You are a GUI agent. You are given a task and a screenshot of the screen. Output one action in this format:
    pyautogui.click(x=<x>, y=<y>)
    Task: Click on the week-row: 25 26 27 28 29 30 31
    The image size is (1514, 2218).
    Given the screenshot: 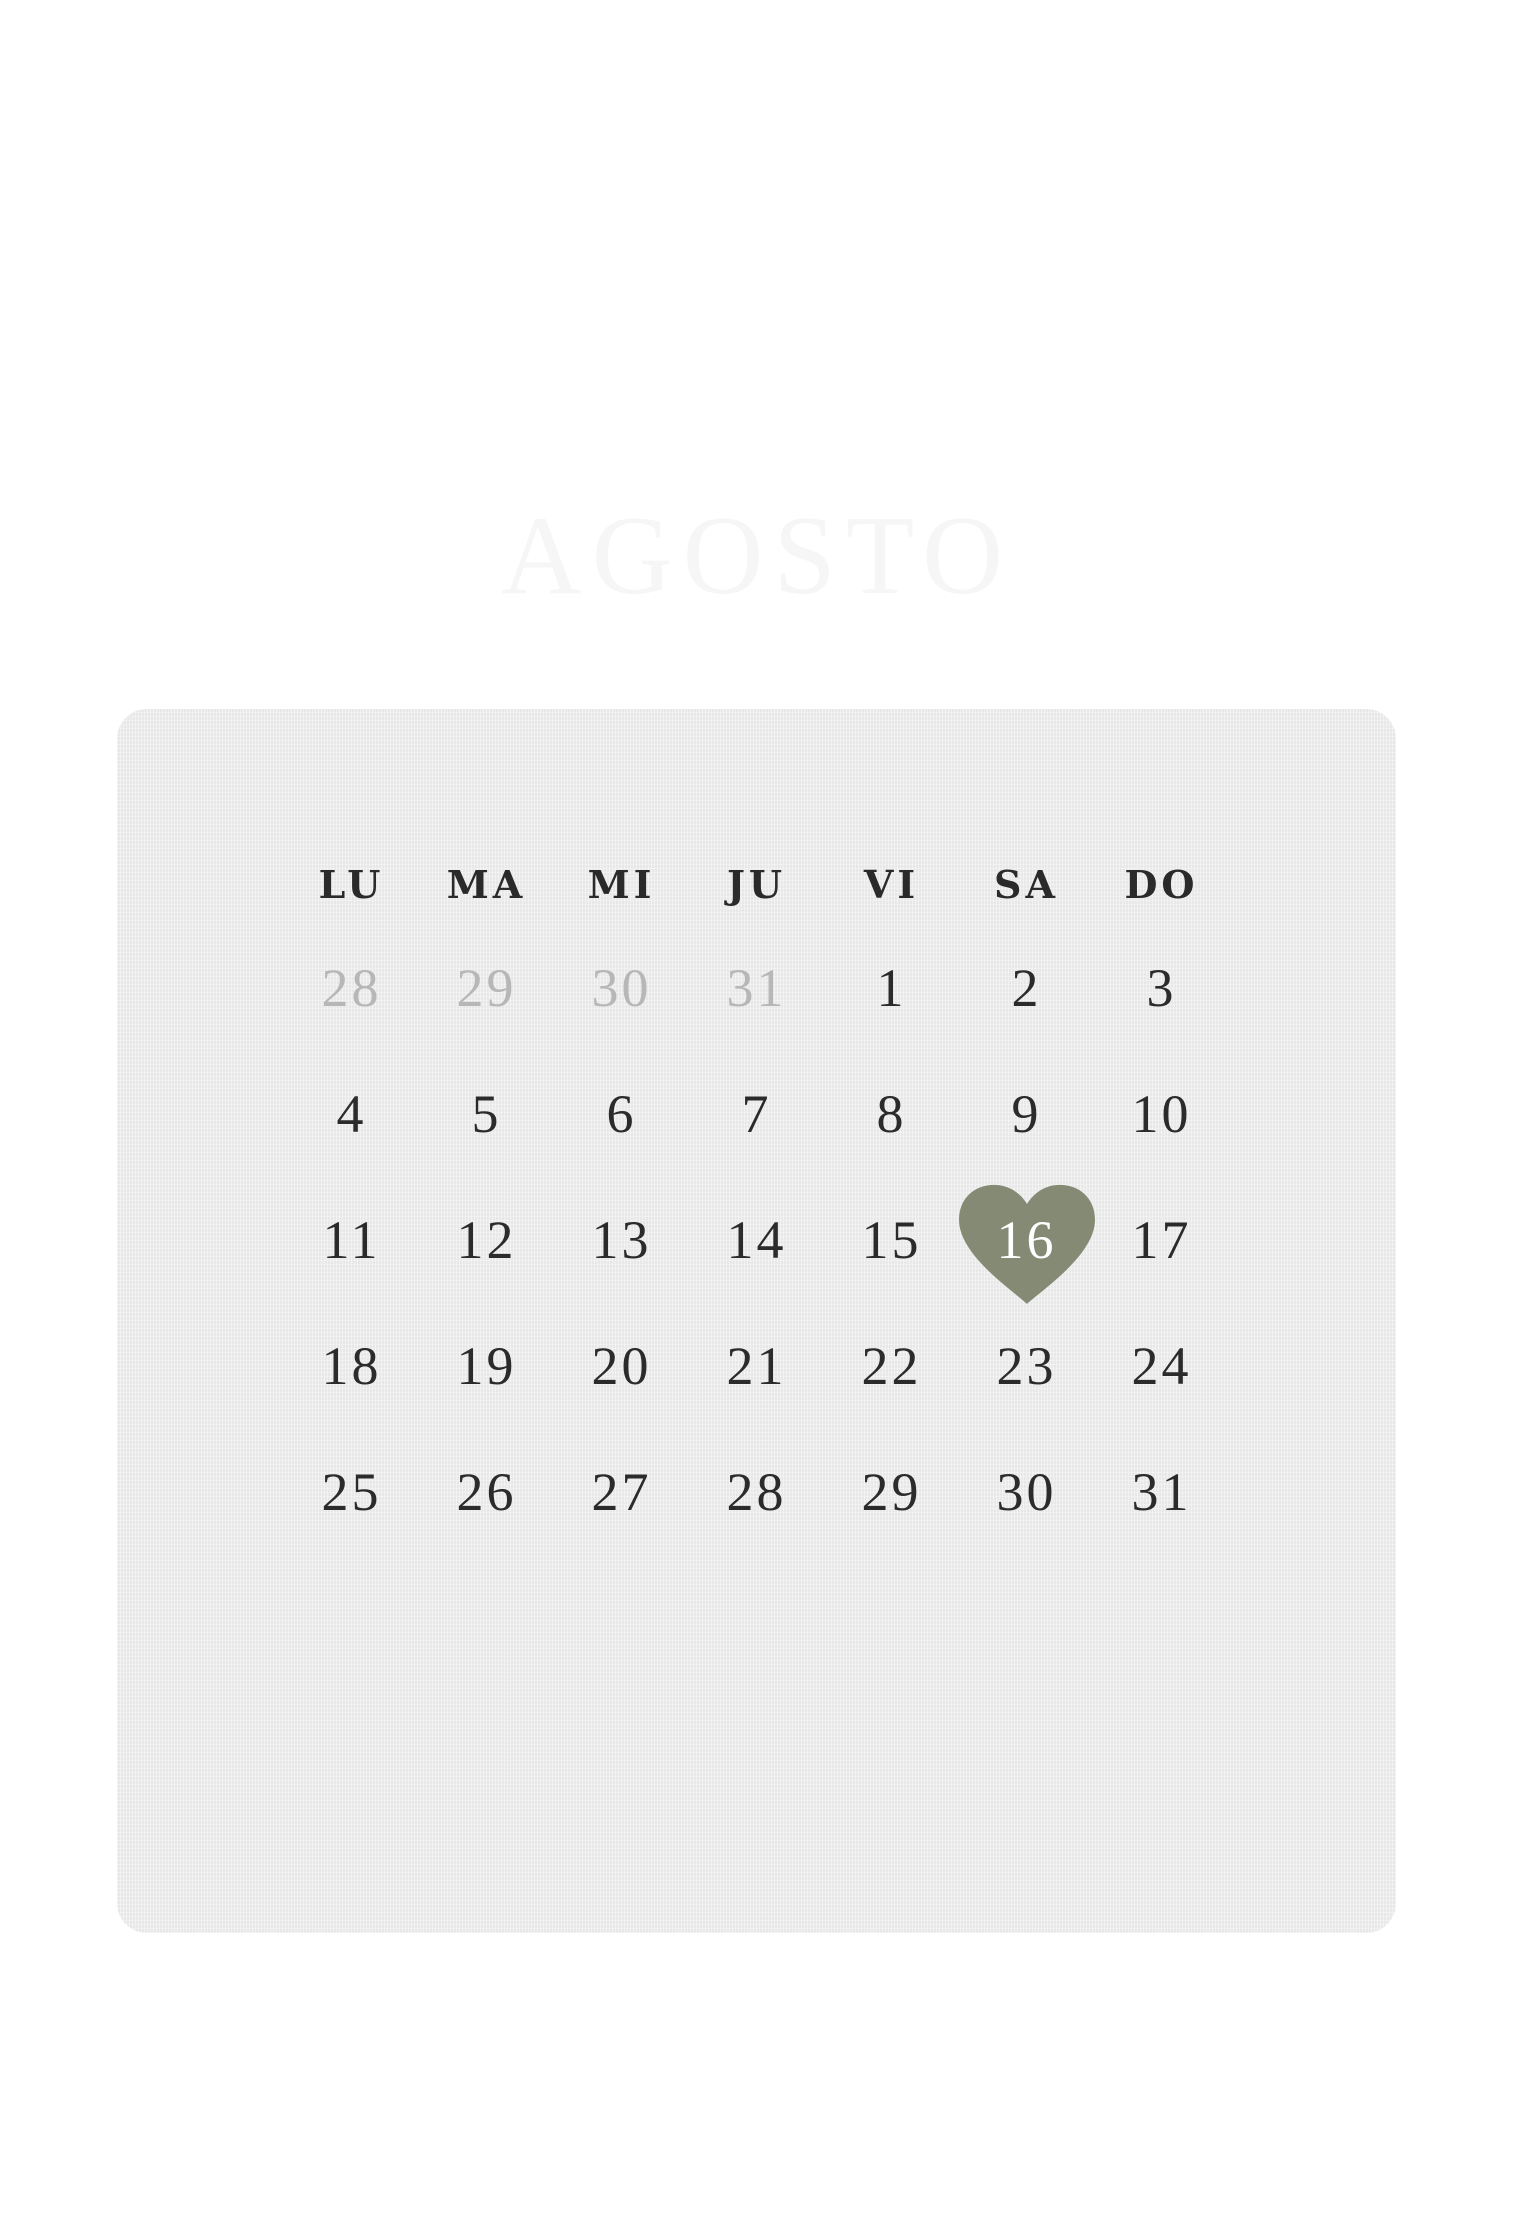 What is the action you would take?
    pyautogui.click(x=756, y=1492)
    